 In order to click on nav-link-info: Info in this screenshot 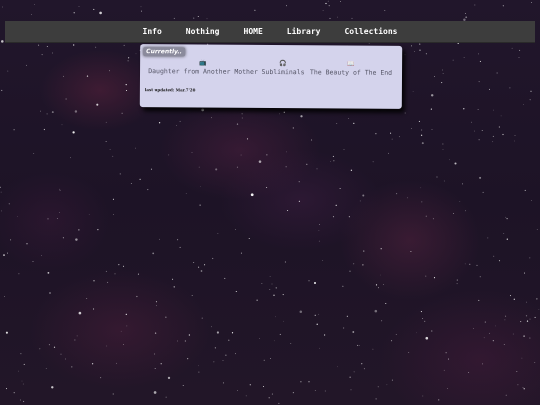, I will do `click(152, 31)`.